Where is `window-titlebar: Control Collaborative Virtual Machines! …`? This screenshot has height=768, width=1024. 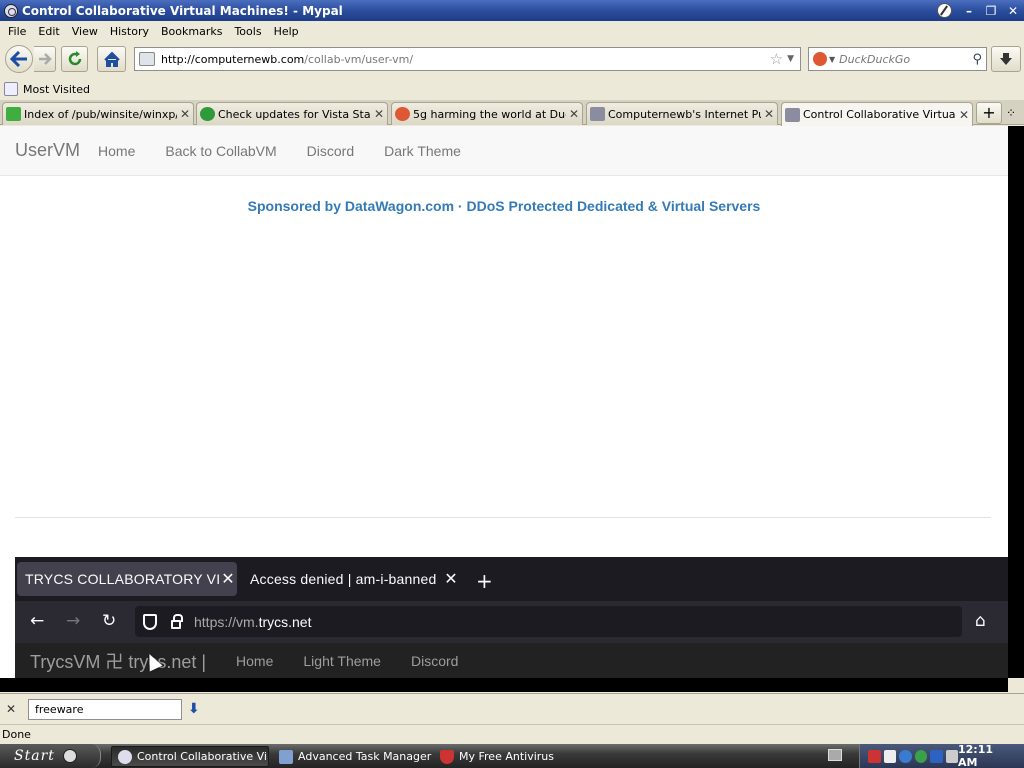
window-titlebar: Control Collaborative Virtual Machines! … is located at coordinates (512, 10).